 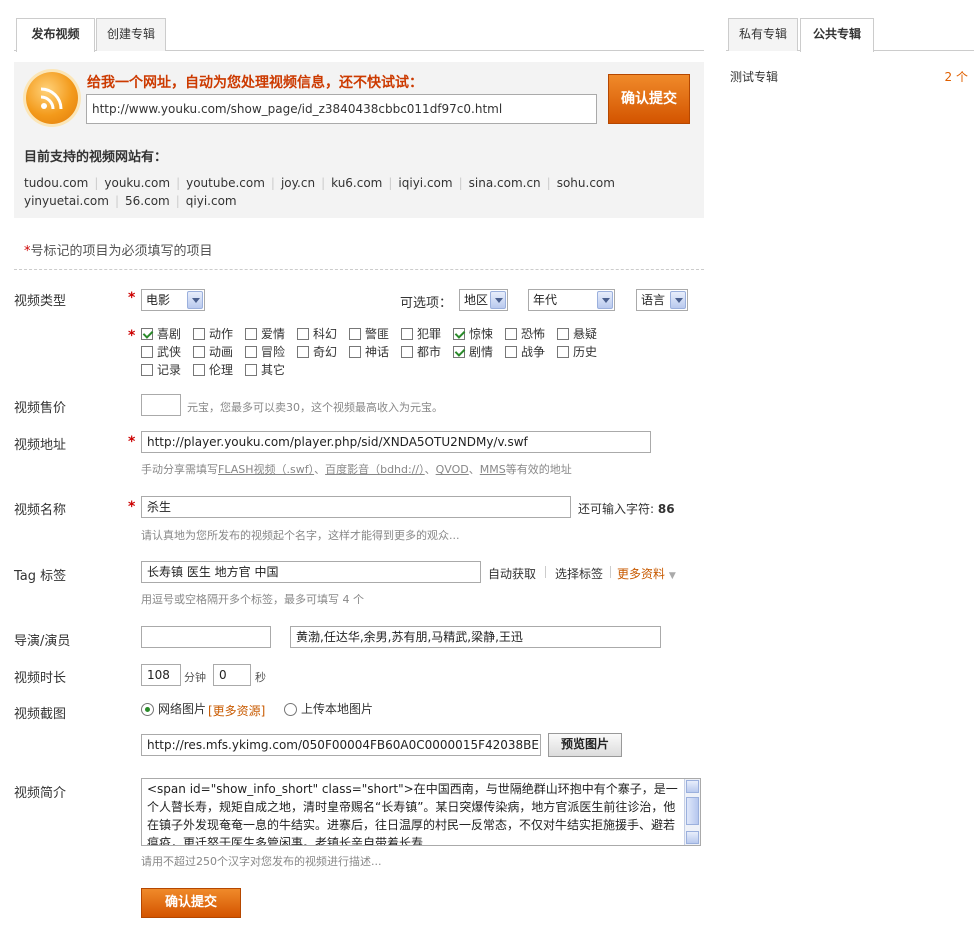 What do you see at coordinates (483, 300) in the screenshot?
I see `region-select: 地区` at bounding box center [483, 300].